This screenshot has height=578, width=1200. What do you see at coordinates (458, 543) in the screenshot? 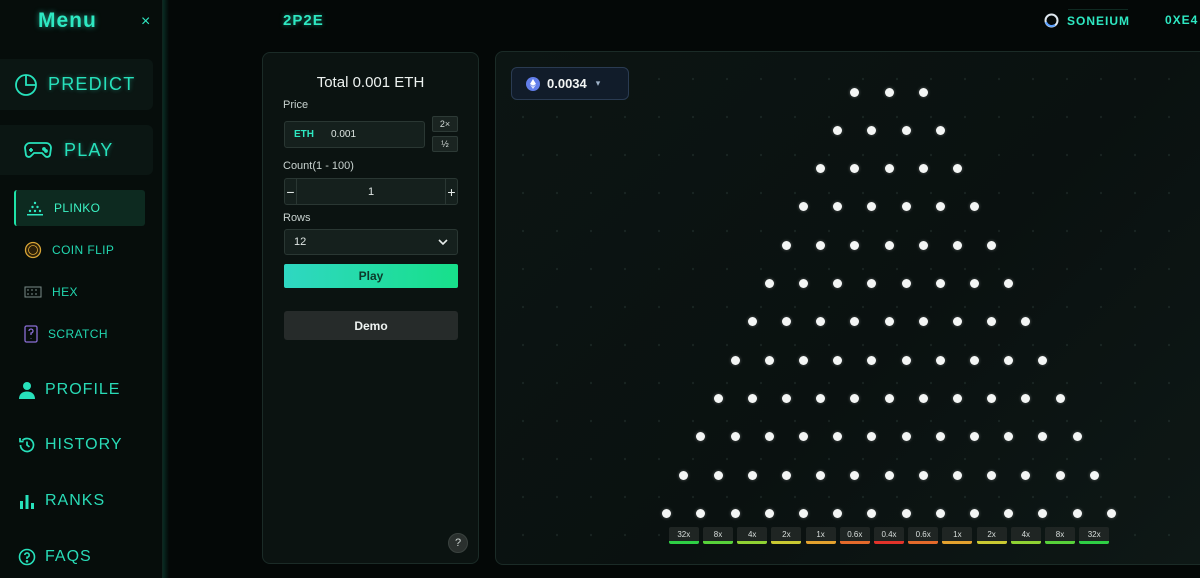
I see `help-button: ?` at bounding box center [458, 543].